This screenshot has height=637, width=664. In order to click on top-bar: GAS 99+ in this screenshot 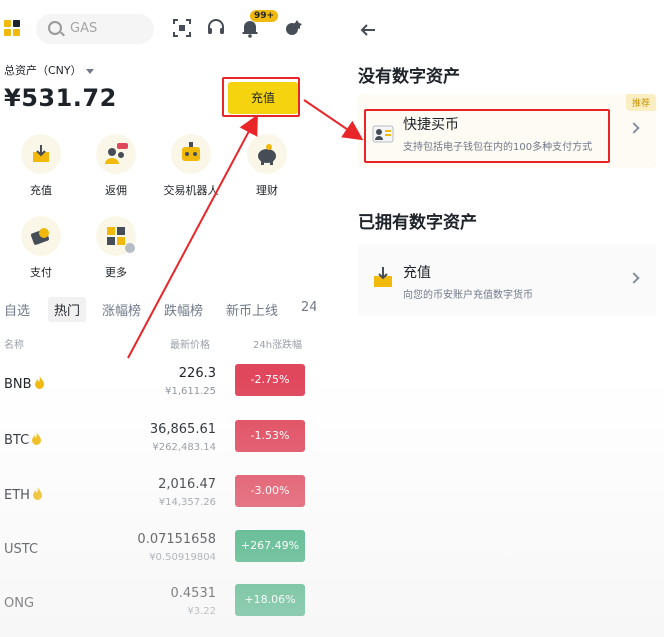, I will do `click(158, 28)`.